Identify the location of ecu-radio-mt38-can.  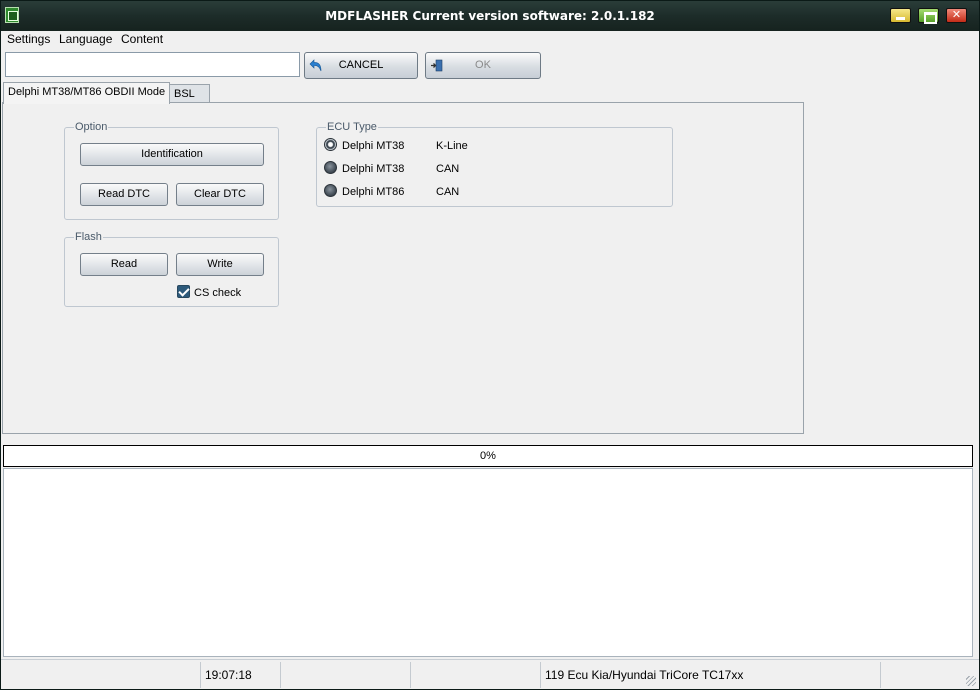
(330, 167).